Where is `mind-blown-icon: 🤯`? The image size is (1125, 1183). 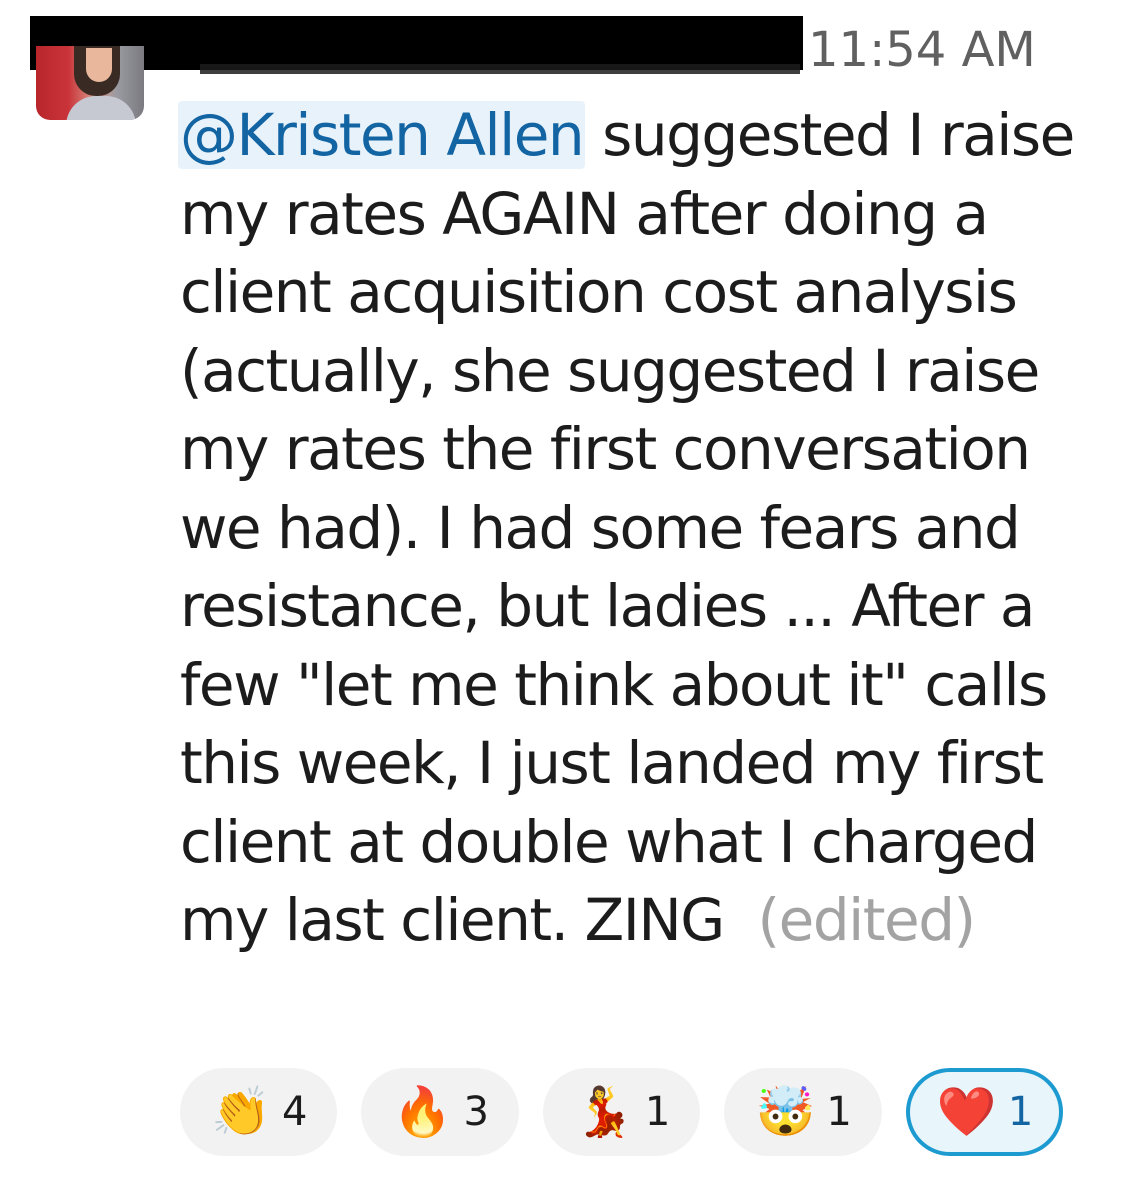
mind-blown-icon: 🤯 is located at coordinates (785, 1112).